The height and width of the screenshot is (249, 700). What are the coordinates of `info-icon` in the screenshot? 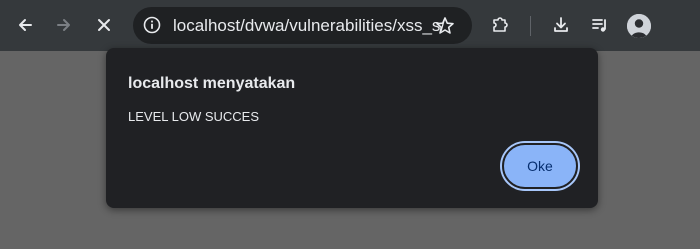 It's located at (152, 25).